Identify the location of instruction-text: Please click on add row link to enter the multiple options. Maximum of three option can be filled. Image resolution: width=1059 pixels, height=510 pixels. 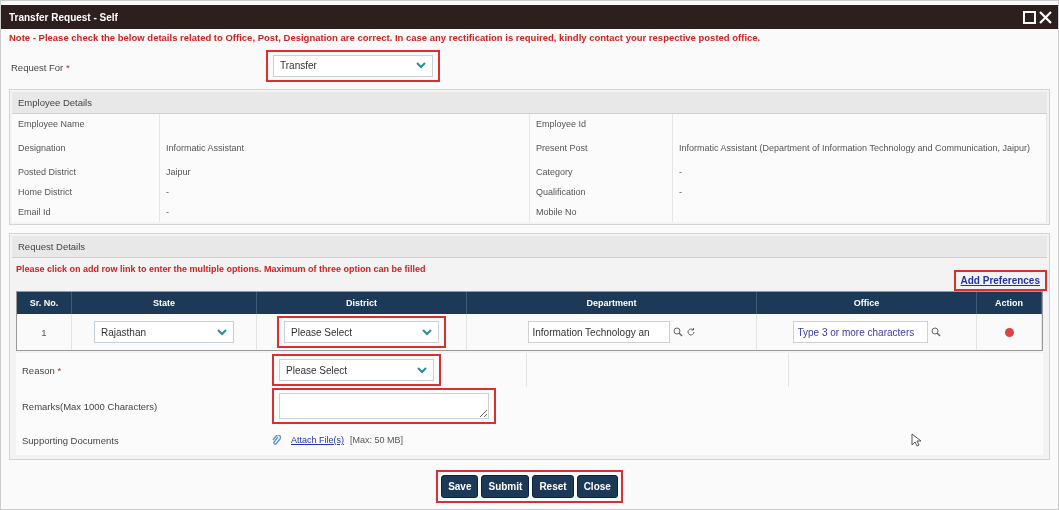
(221, 268).